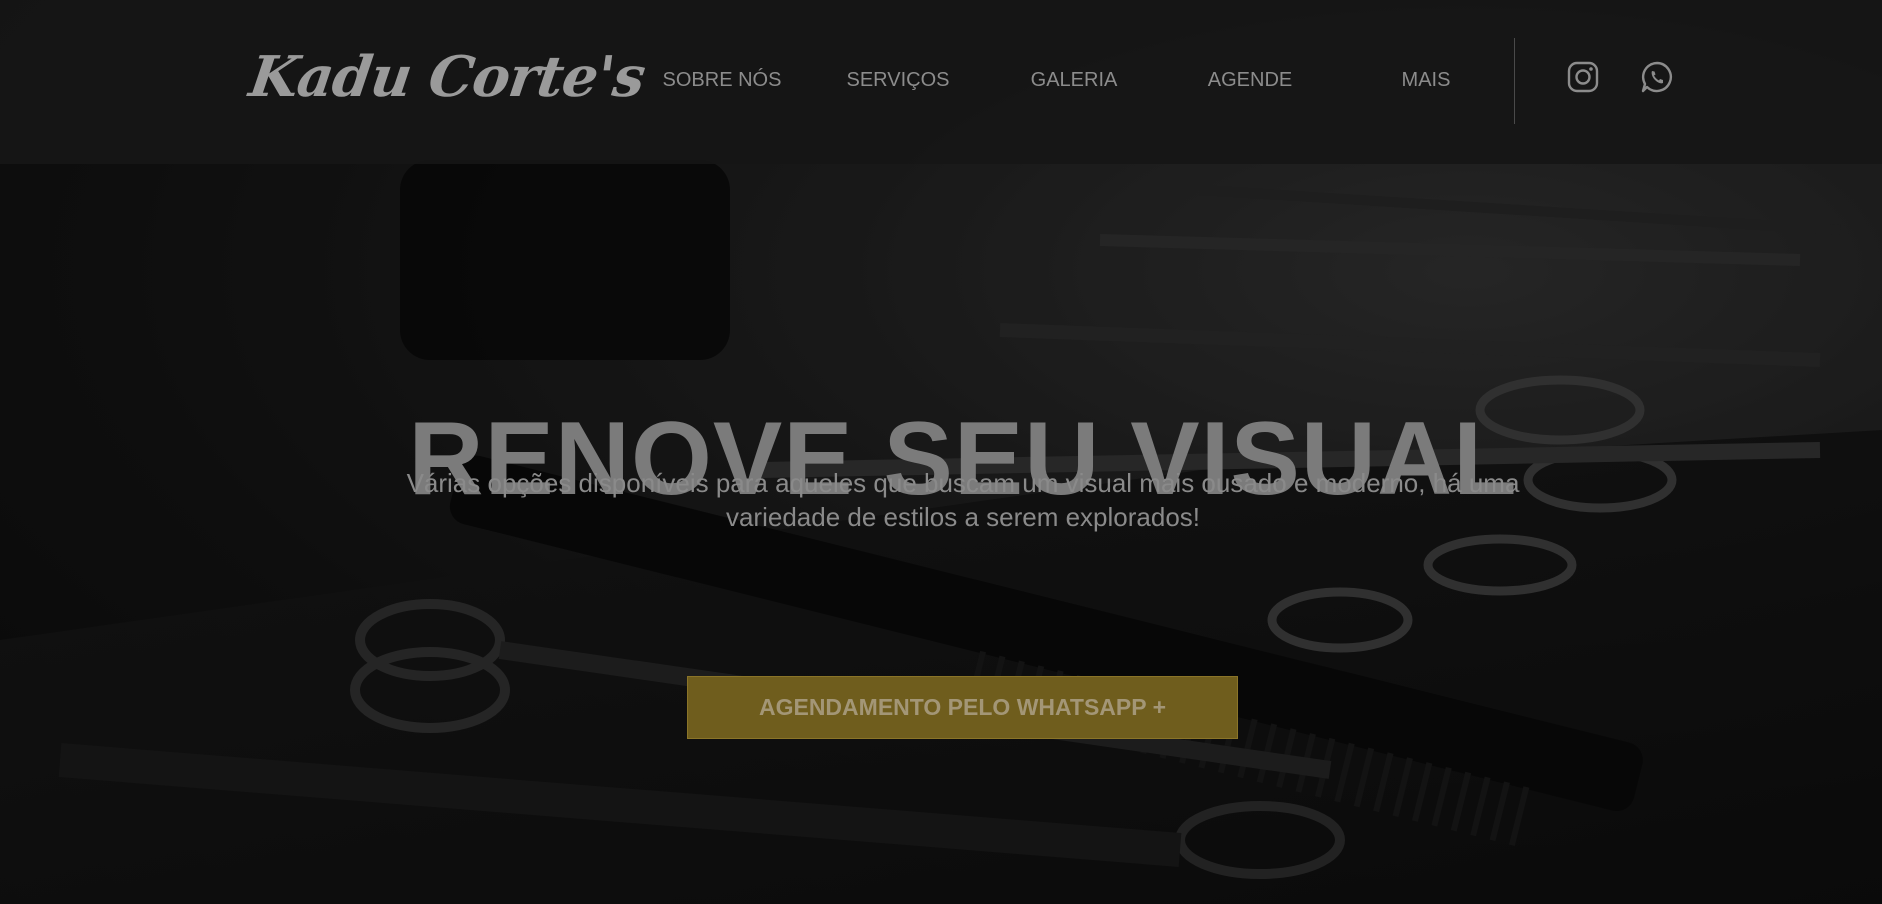 This screenshot has height=904, width=1882. What do you see at coordinates (446, 77) in the screenshot?
I see `brand-logo: Kadu Corte's` at bounding box center [446, 77].